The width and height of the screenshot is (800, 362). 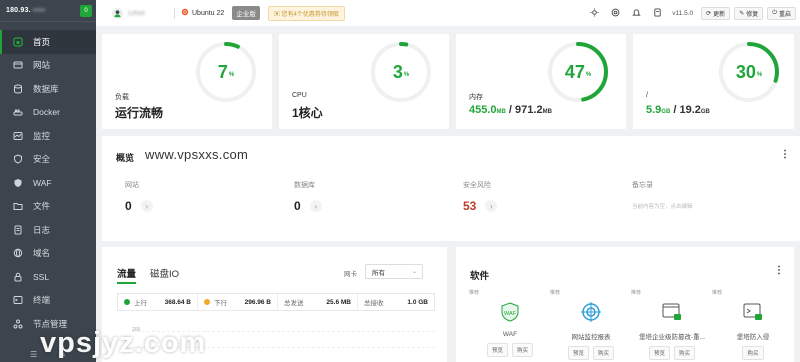 I want to click on sidebar-item-terminal: 终端, so click(x=48, y=301).